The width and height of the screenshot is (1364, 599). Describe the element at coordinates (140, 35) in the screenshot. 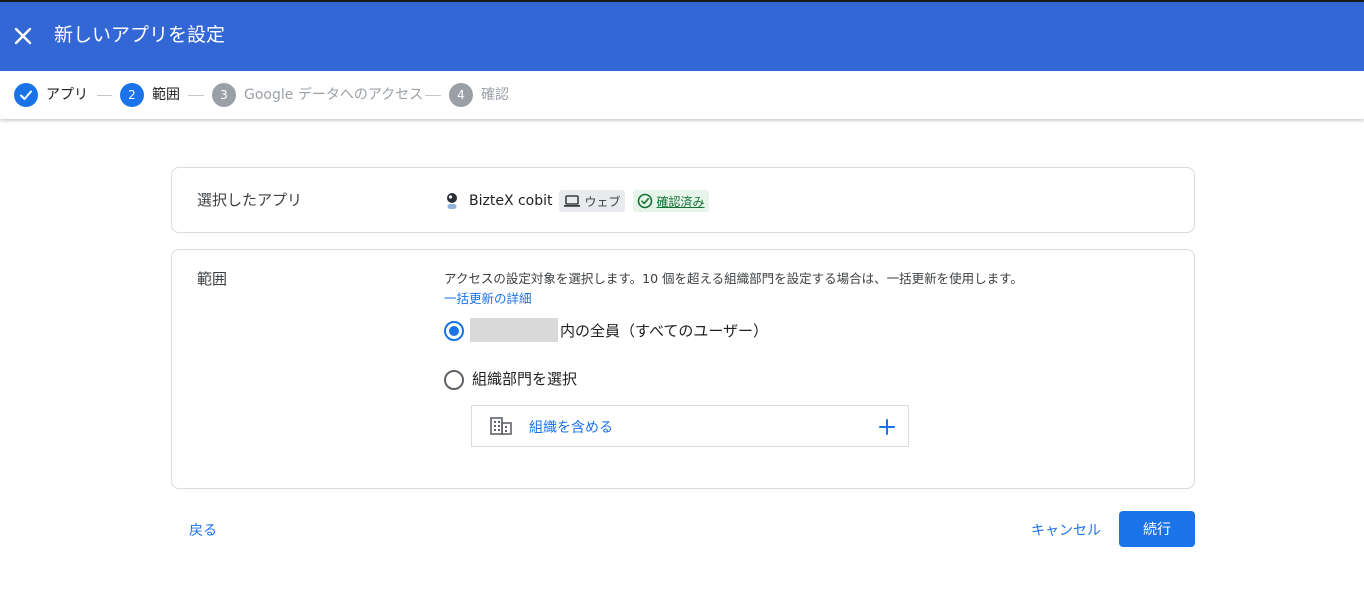

I see `page-title: 新しいアプリを設定` at that location.